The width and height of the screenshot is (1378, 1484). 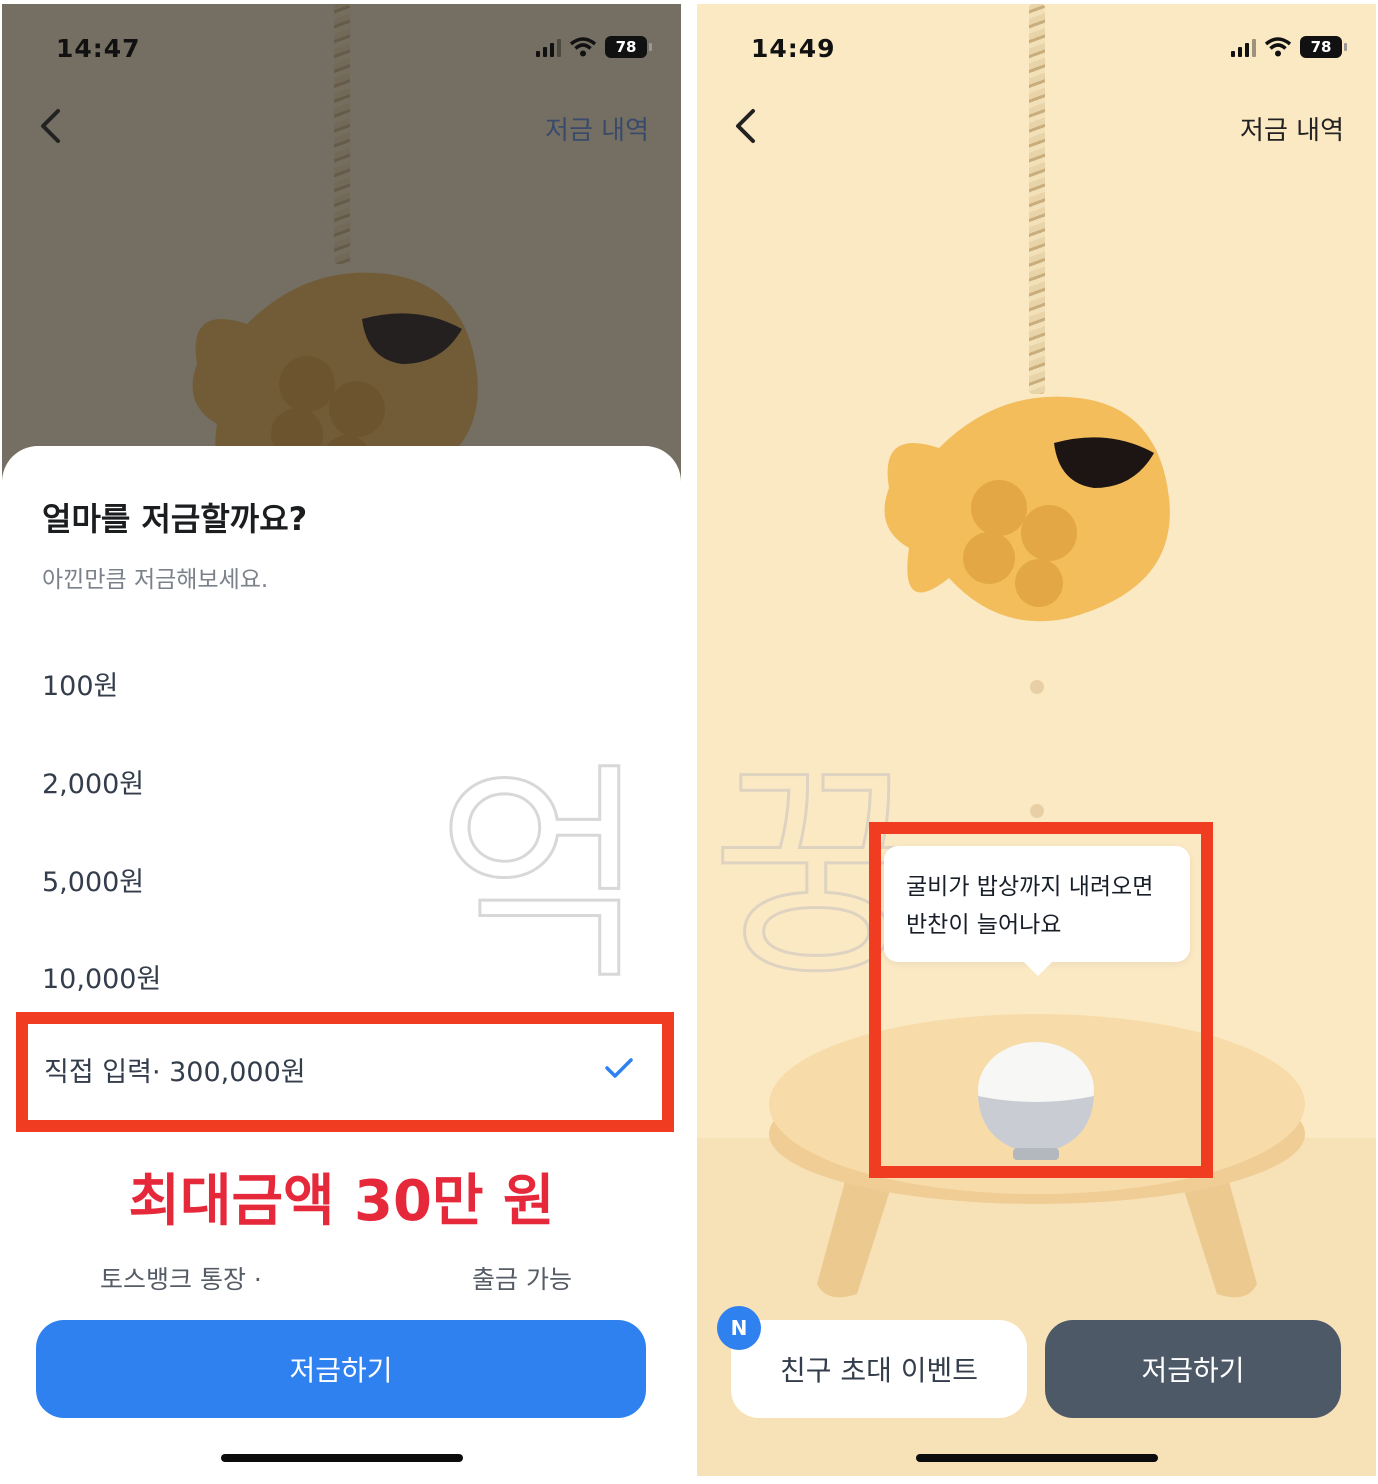 I want to click on rope, so click(x=1036, y=199).